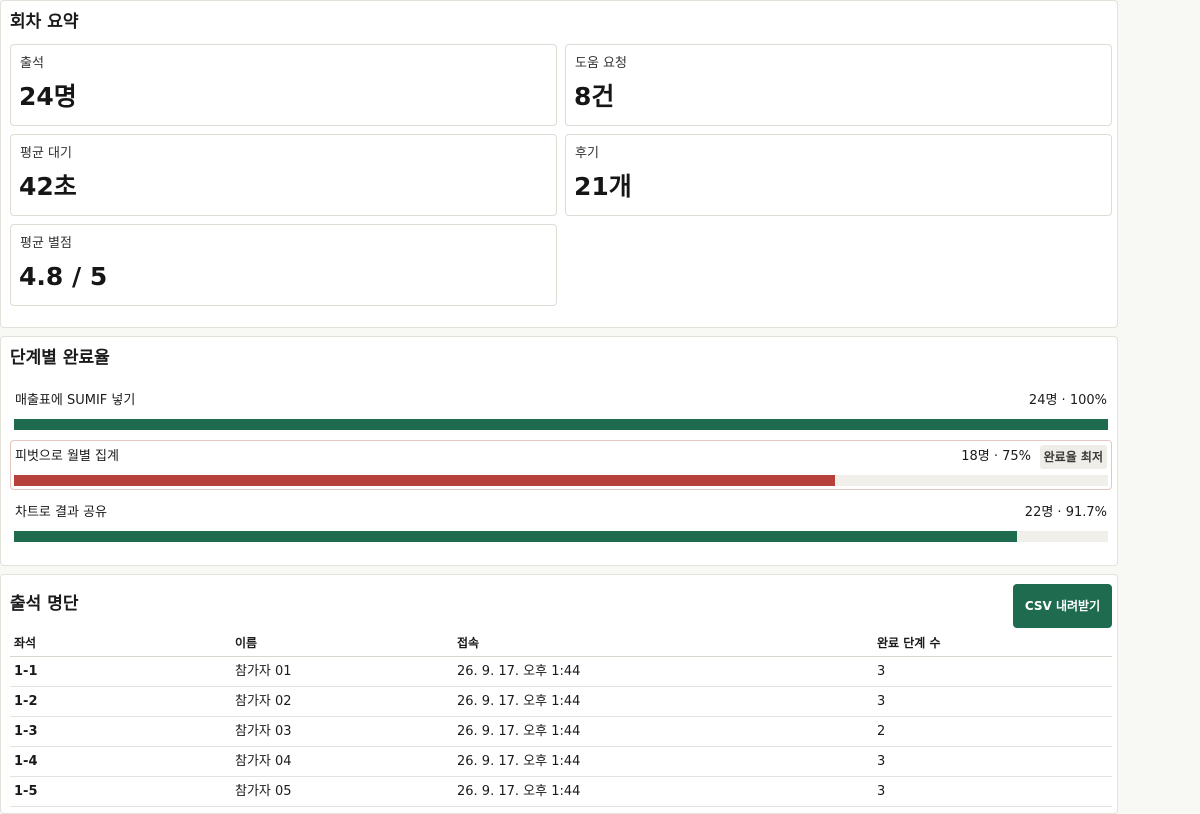 The image size is (1200, 814). What do you see at coordinates (67, 456) in the screenshot?
I see `step-name: 피벗으로 월별 집계` at bounding box center [67, 456].